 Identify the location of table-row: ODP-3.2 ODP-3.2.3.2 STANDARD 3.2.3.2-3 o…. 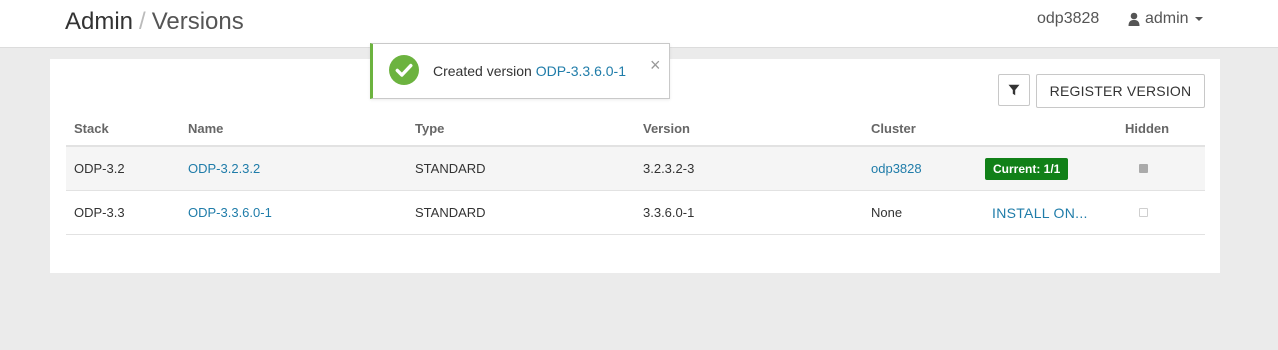
(635, 169).